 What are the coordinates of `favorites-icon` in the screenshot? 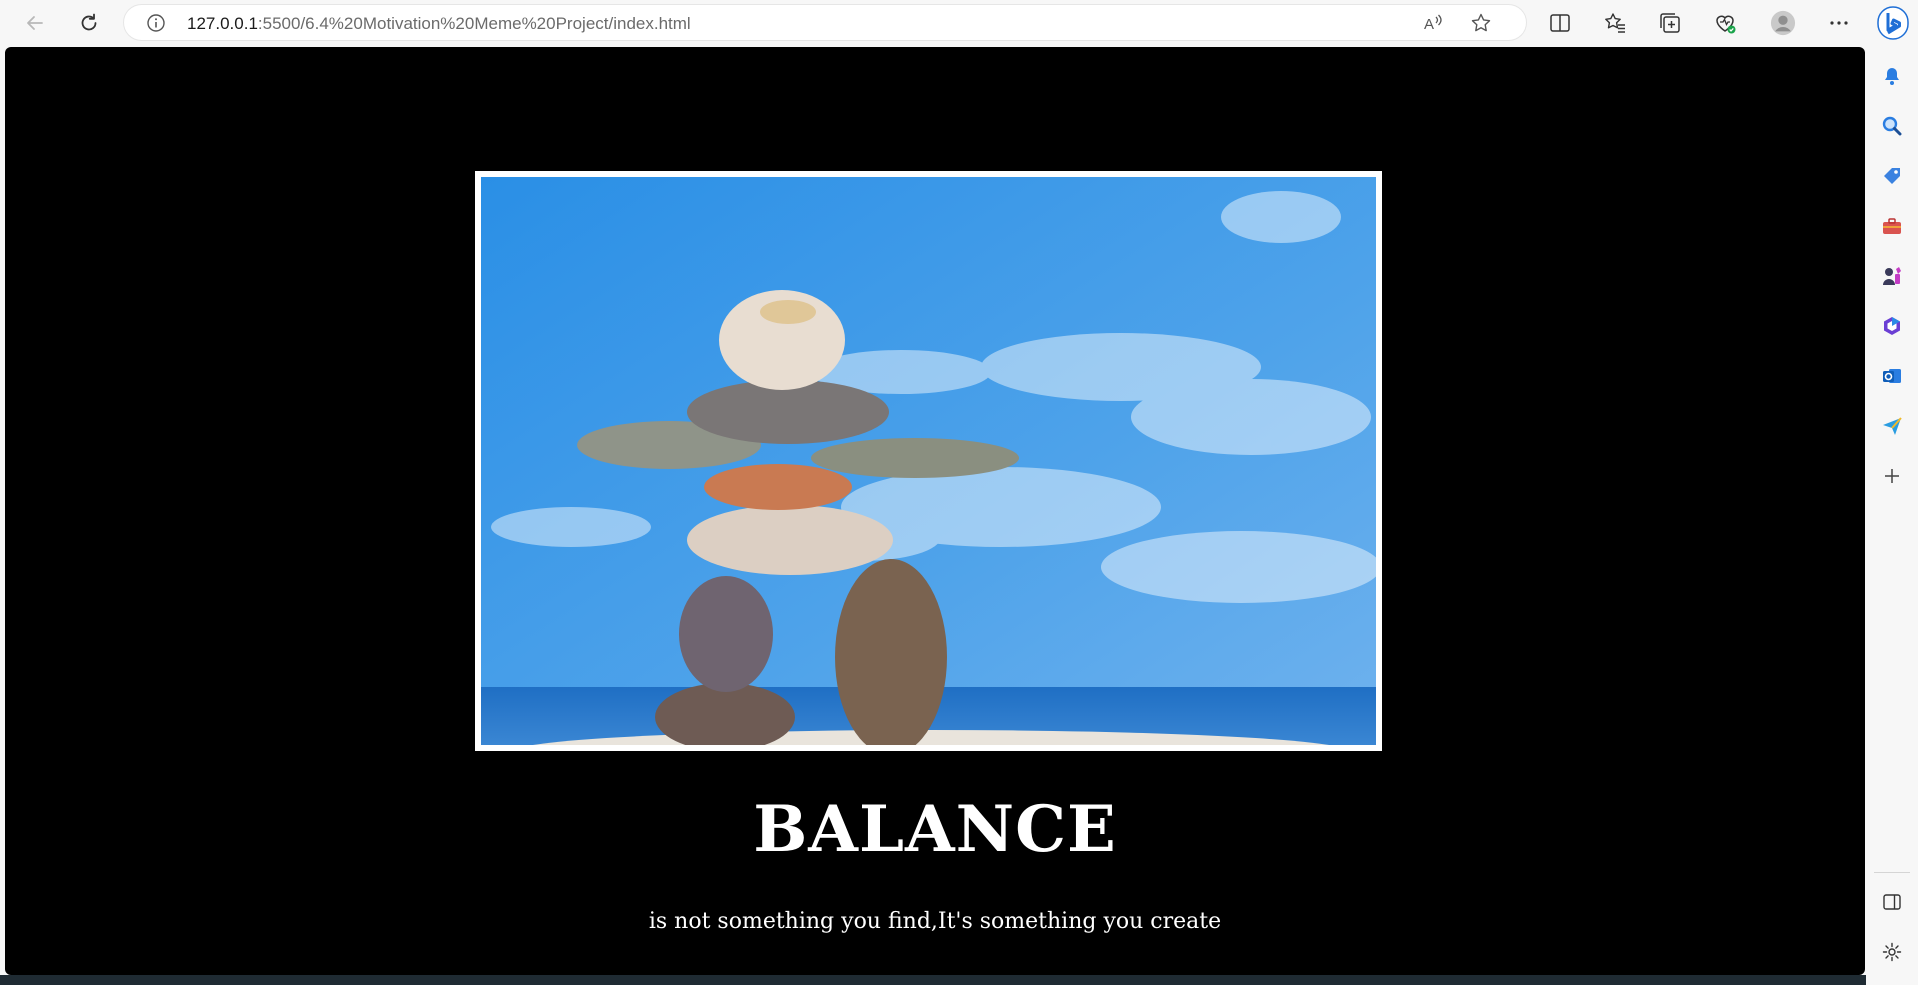 It's located at (1615, 23).